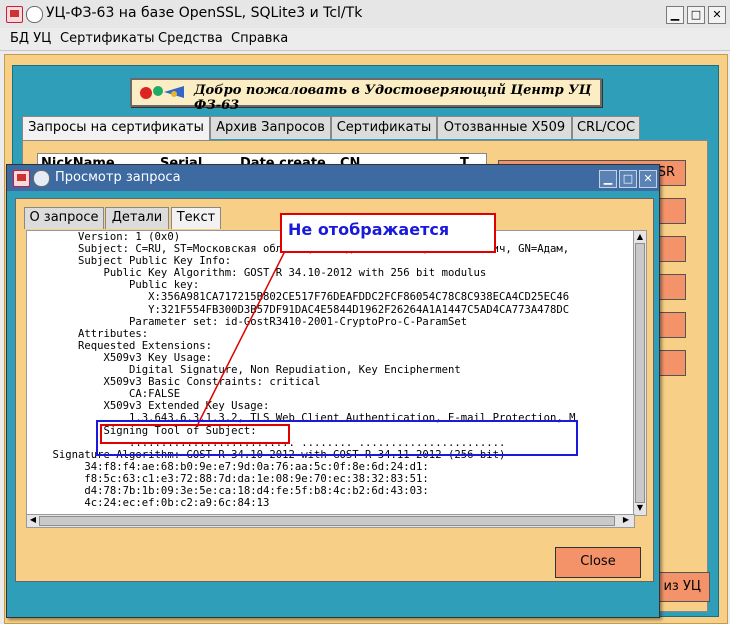 Image resolution: width=730 pixels, height=624 pixels. What do you see at coordinates (369, 229) in the screenshot?
I see `annotation-text: Не отображается` at bounding box center [369, 229].